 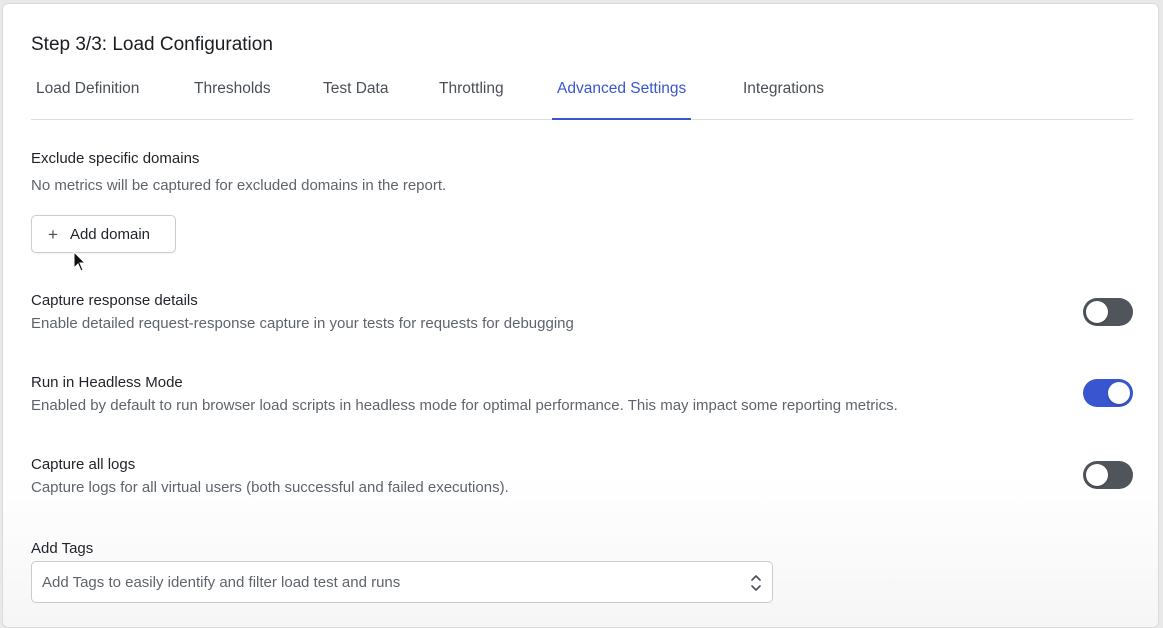 I want to click on capture-logs-toggle, so click(x=1108, y=475).